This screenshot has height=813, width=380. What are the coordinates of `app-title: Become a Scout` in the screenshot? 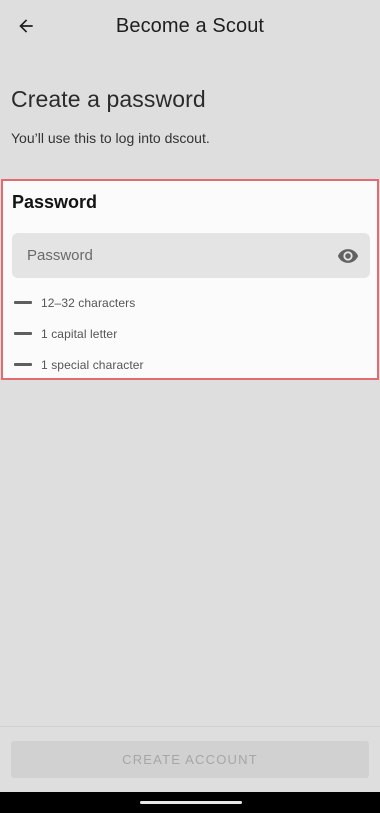 It's located at (190, 25).